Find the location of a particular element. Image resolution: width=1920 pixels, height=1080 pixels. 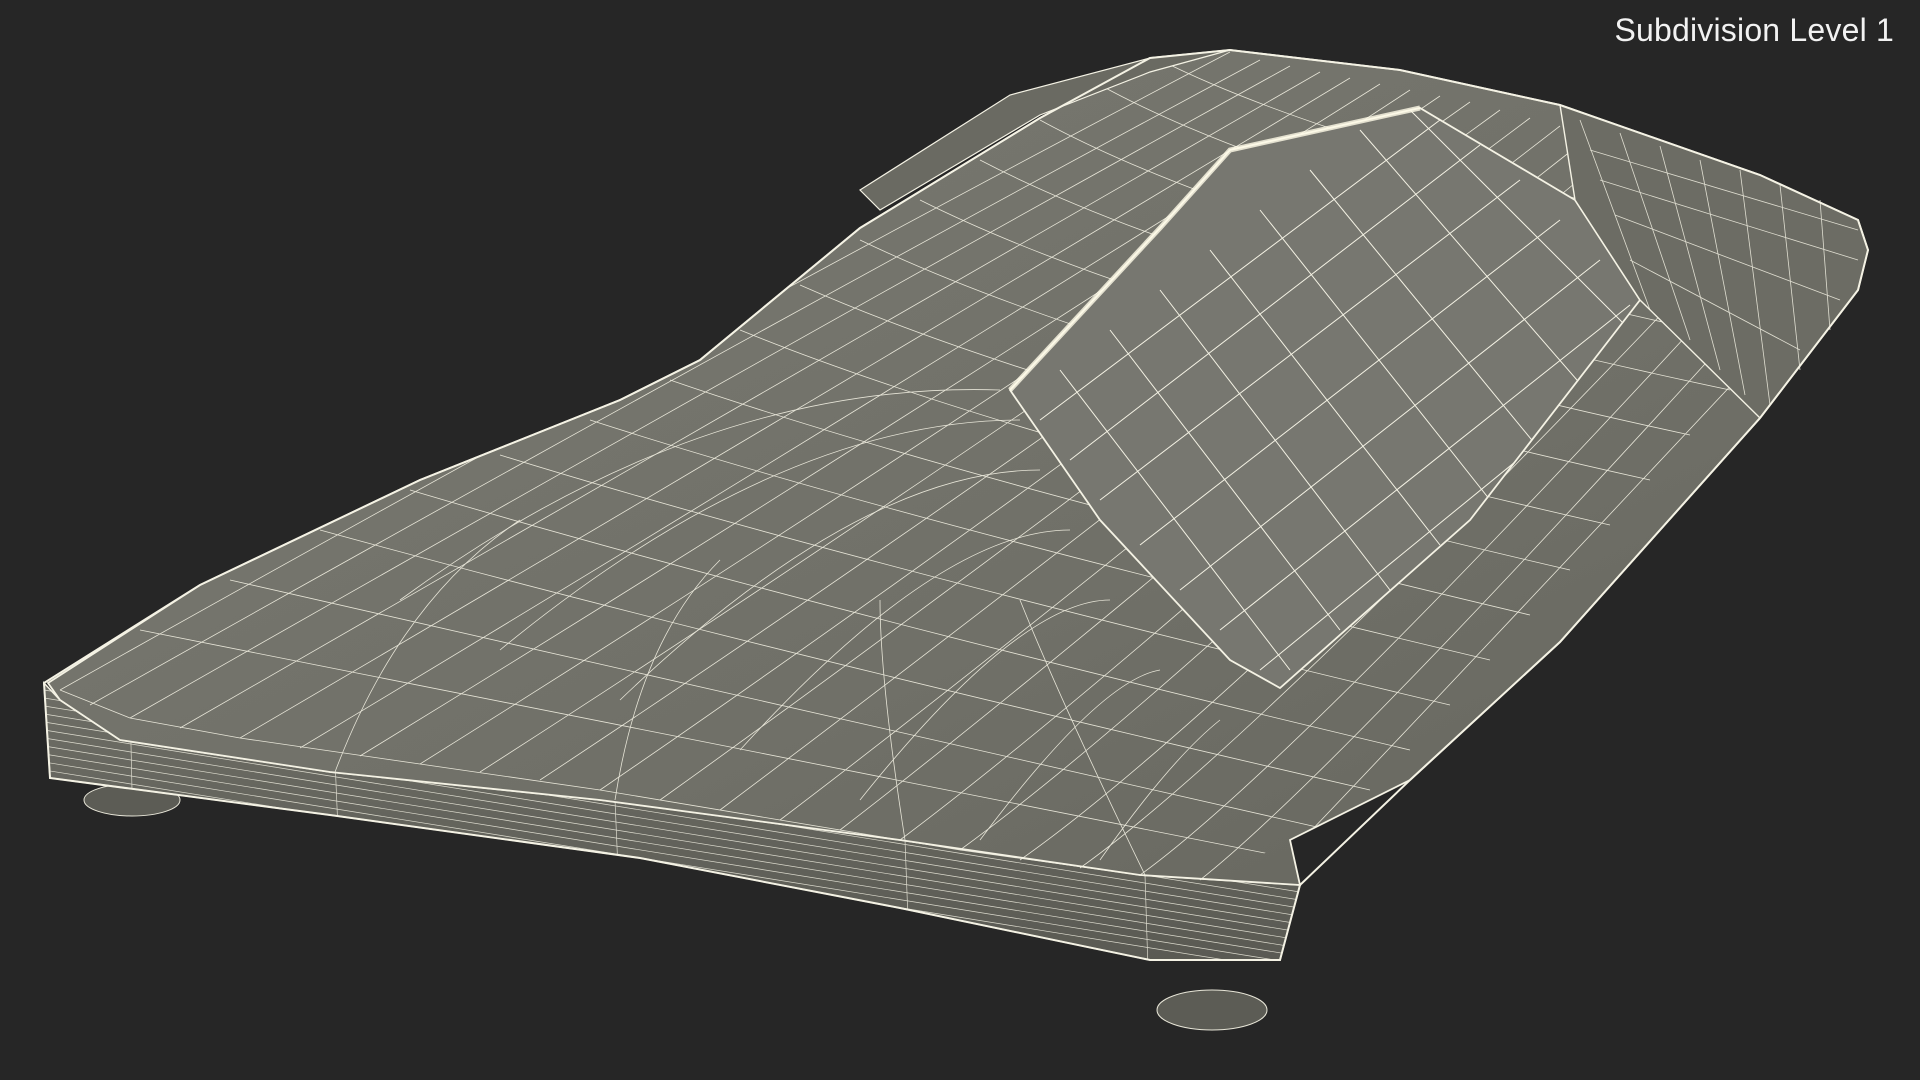

foot-right is located at coordinates (1212, 1010).